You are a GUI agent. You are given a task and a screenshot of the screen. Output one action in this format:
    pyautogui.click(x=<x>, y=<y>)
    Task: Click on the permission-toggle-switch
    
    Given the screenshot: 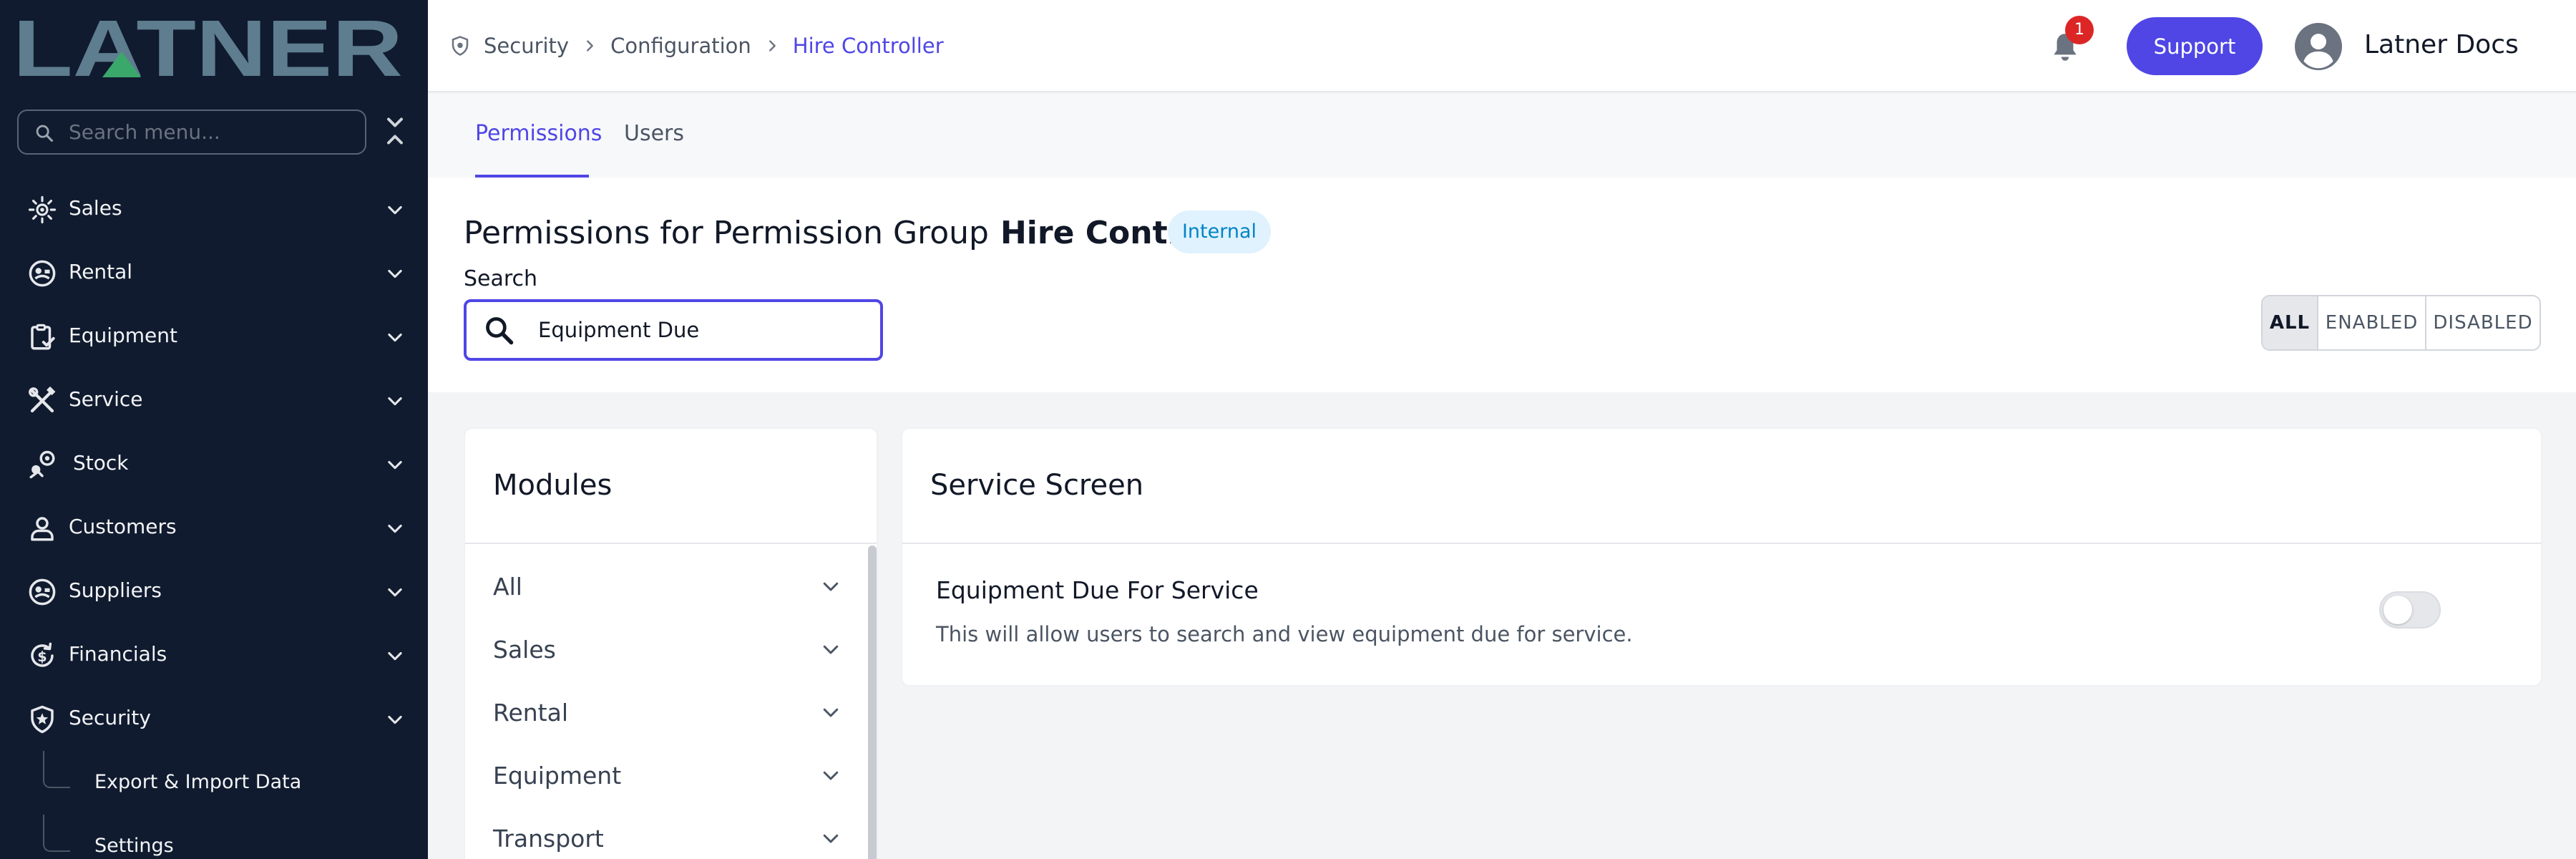 What is the action you would take?
    pyautogui.click(x=2410, y=610)
    